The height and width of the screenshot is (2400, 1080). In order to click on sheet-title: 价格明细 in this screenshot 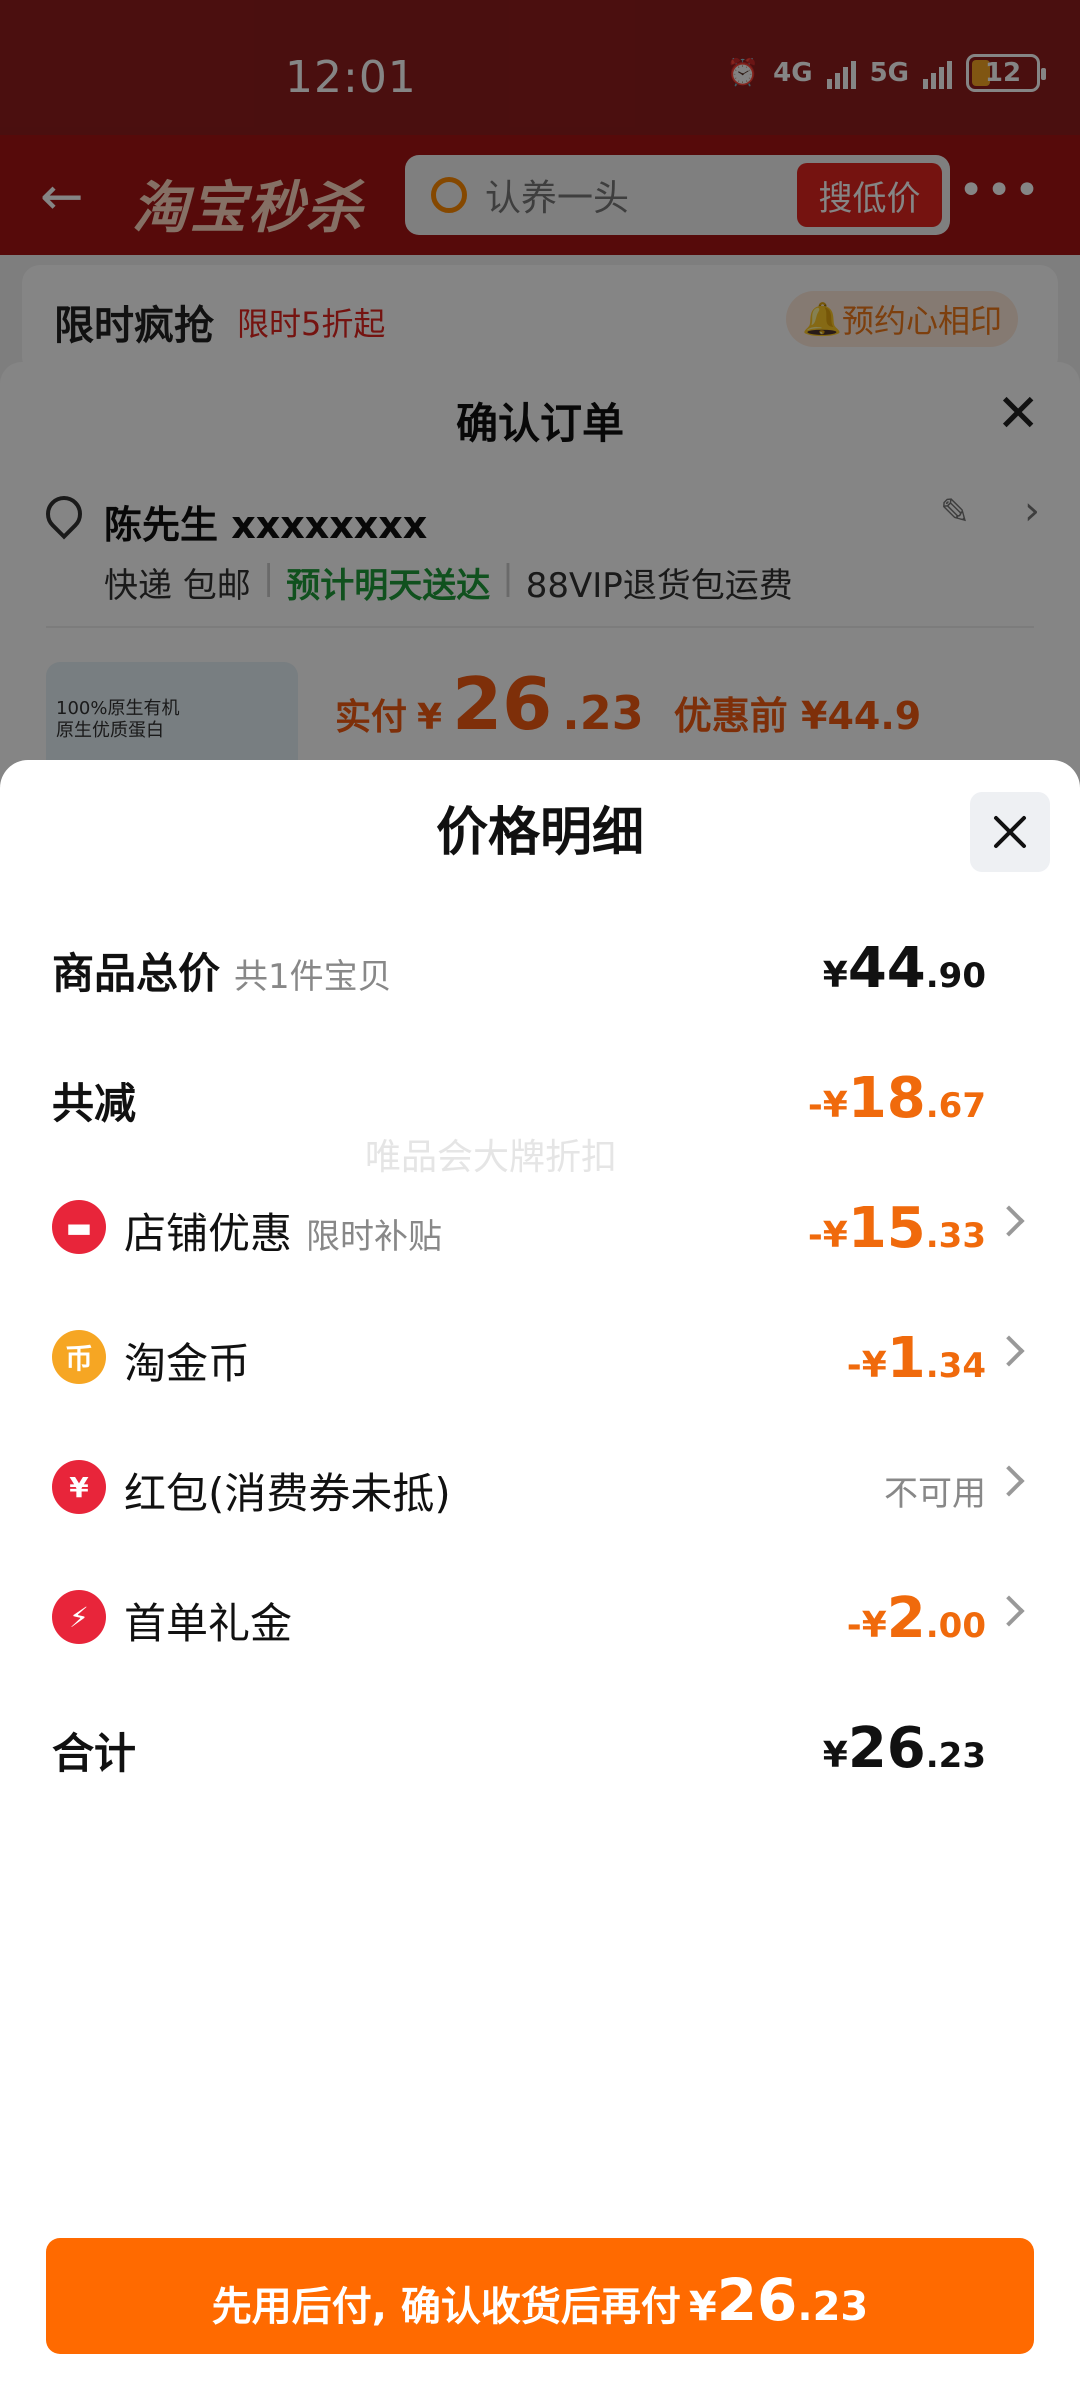, I will do `click(539, 833)`.